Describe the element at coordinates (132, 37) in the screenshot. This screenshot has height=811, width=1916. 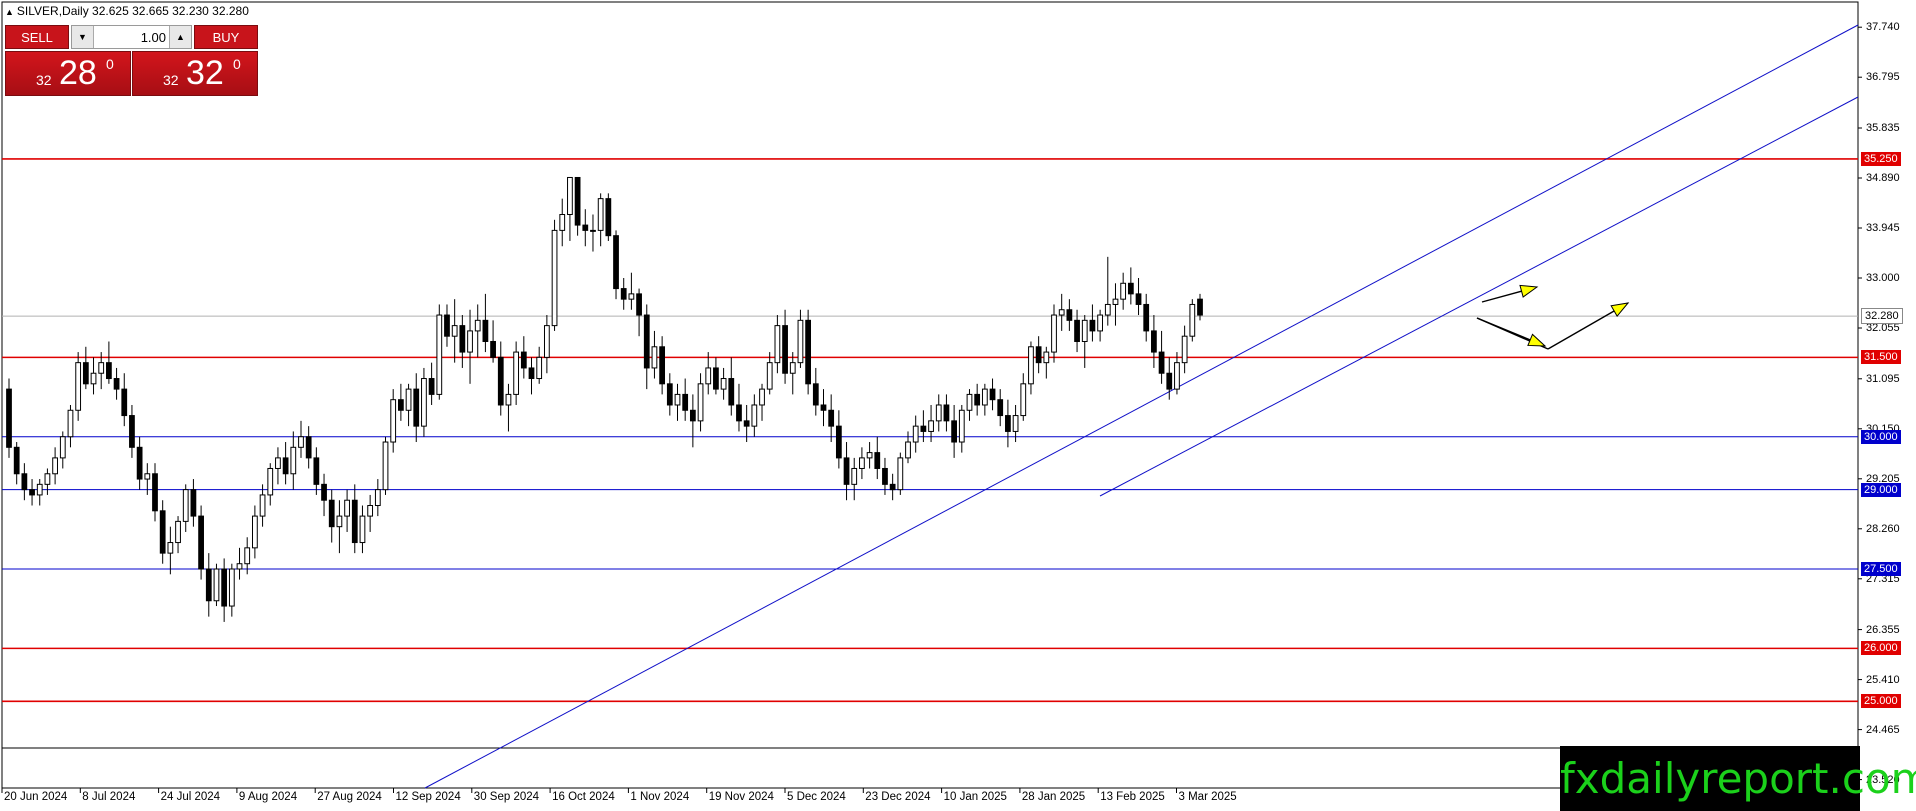
I see `lot-size-input` at that location.